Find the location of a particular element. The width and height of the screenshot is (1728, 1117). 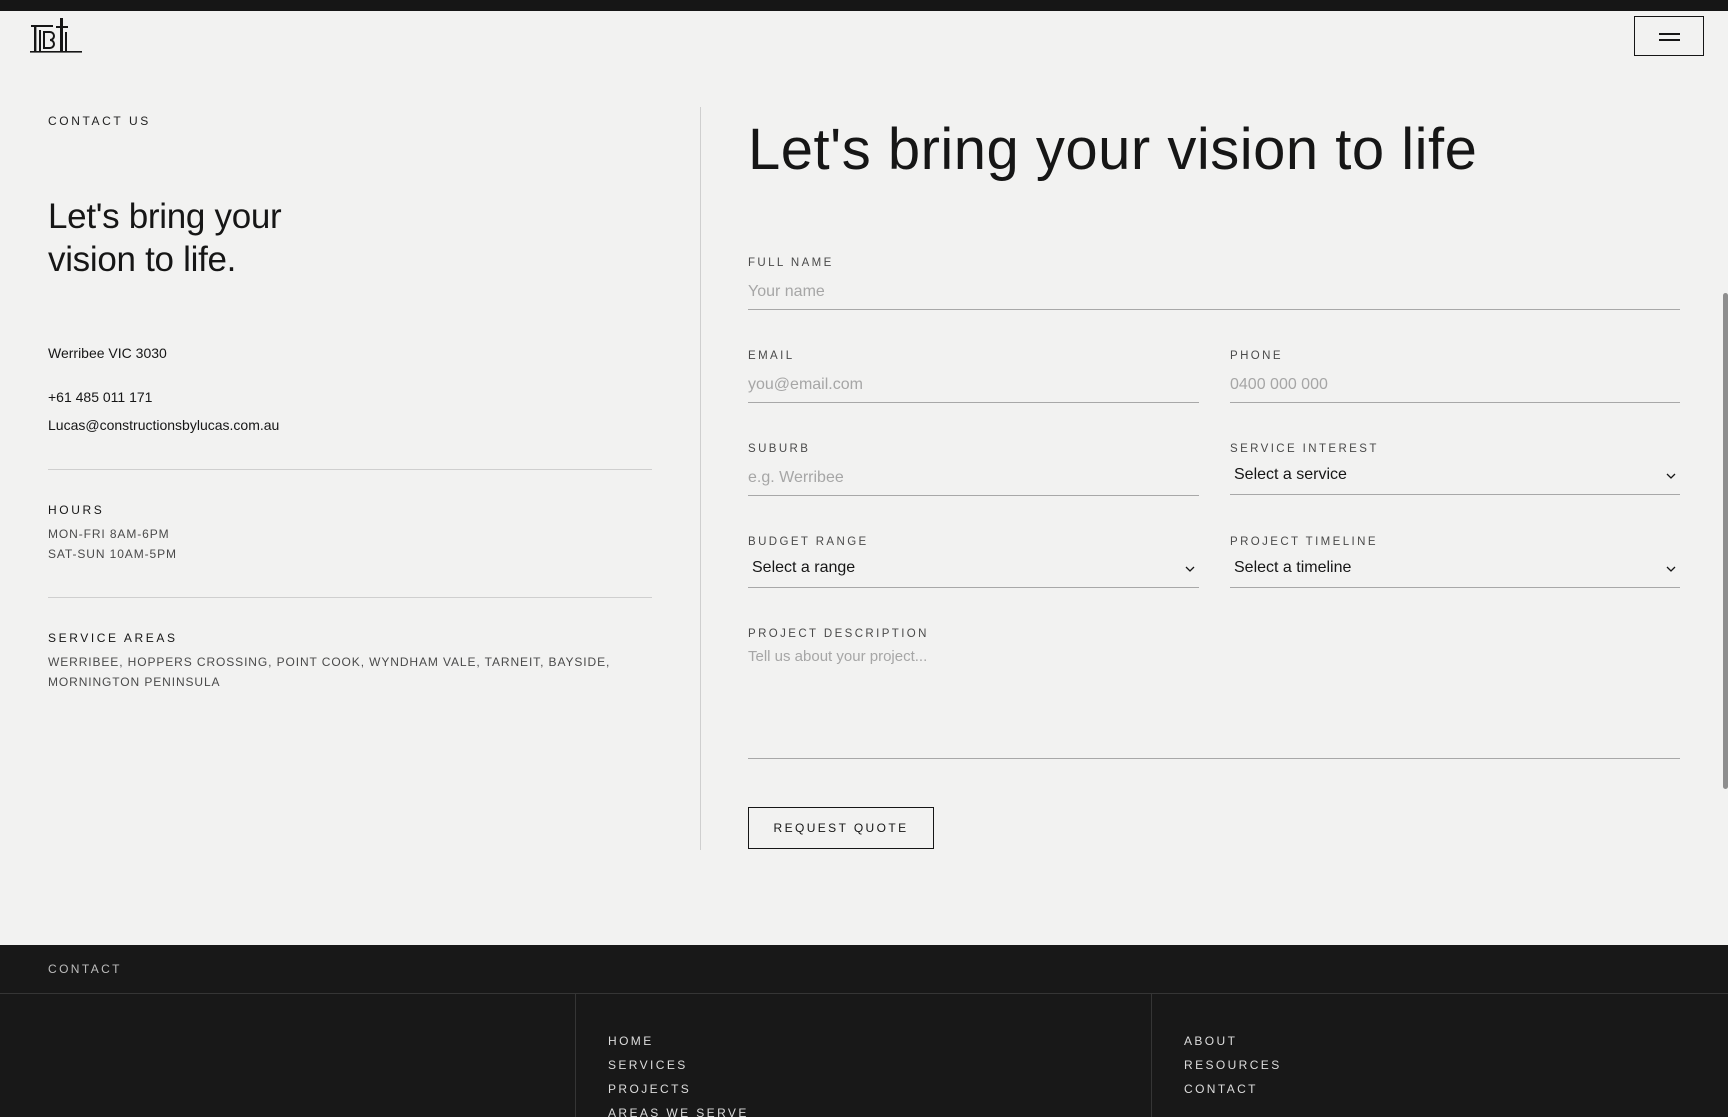

service-interest-label: SERVICE INTEREST is located at coordinates (1304, 449).